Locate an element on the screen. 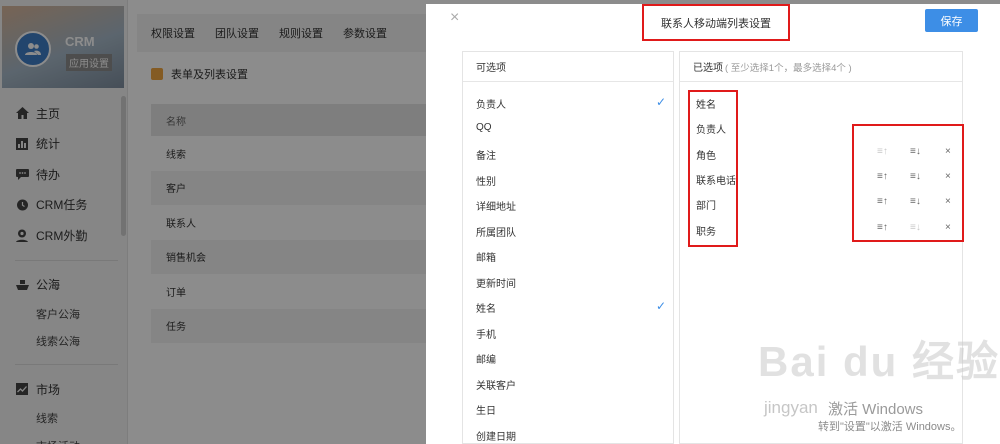 The image size is (1000, 444). modal-title-text: 联系人移动端列表设置 is located at coordinates (716, 23).